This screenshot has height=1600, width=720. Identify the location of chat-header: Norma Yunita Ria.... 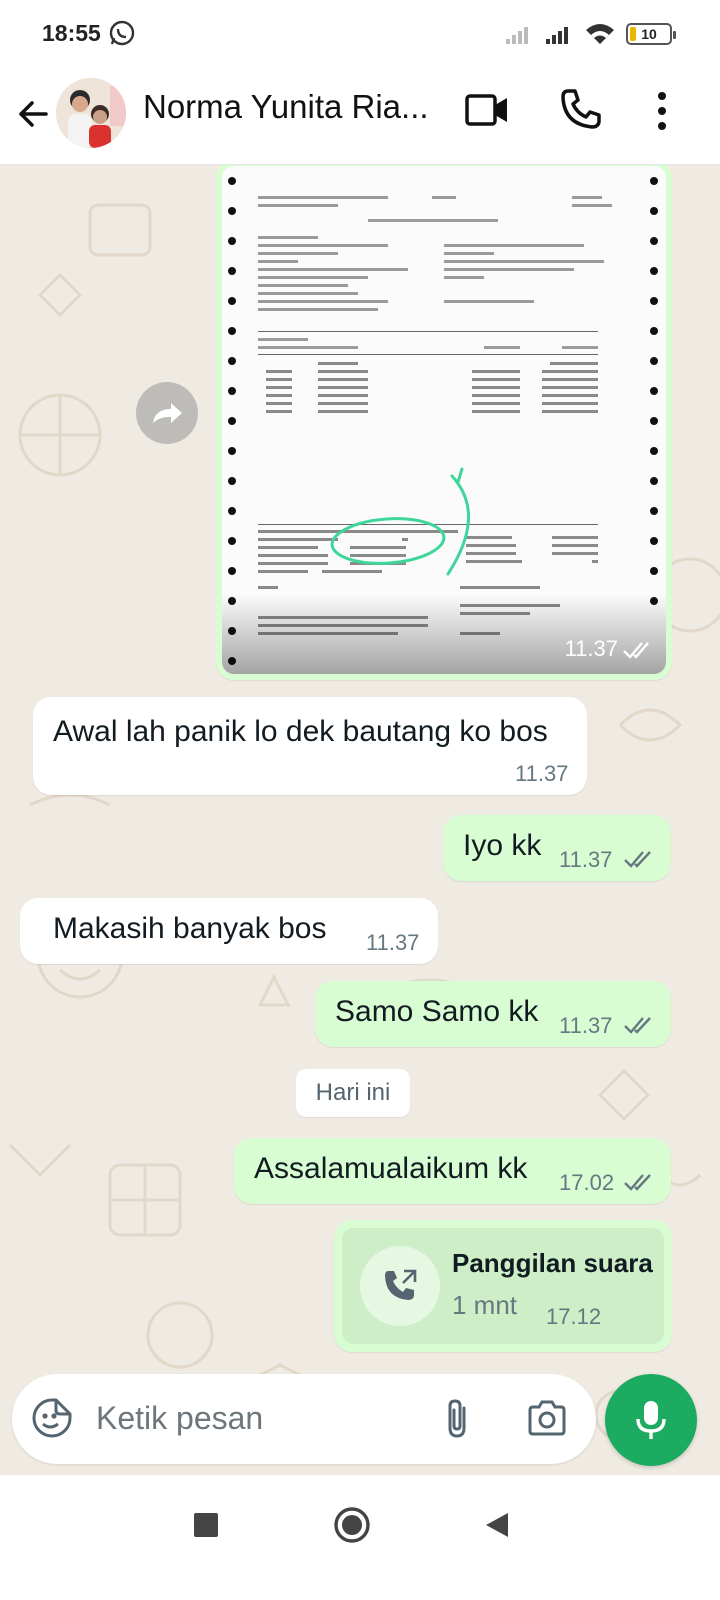
(360, 117).